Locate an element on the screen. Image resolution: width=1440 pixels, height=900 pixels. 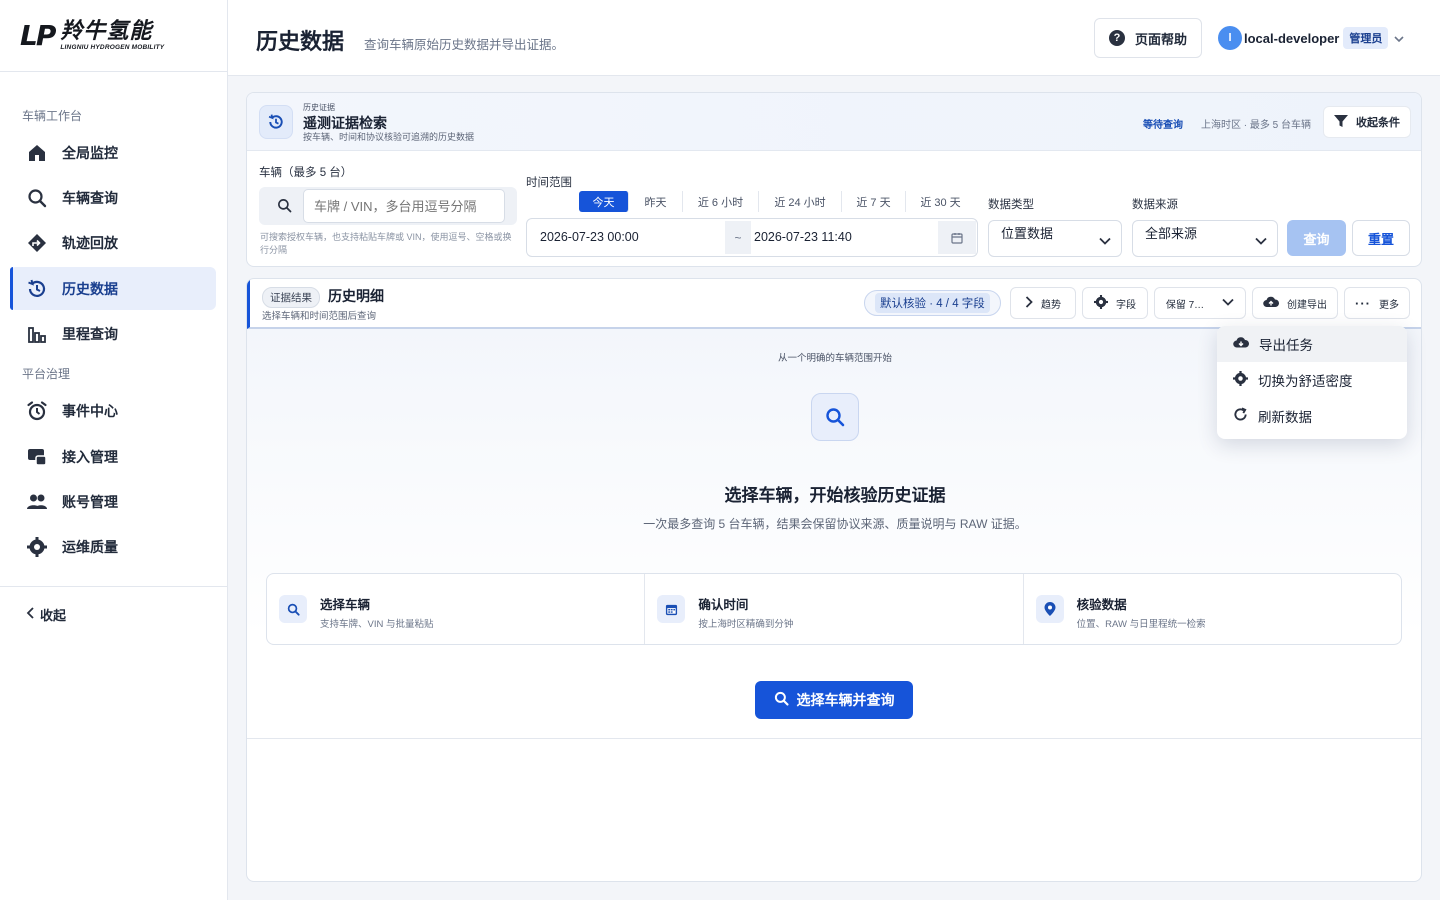
more-button: ··· 更多 is located at coordinates (1377, 303).